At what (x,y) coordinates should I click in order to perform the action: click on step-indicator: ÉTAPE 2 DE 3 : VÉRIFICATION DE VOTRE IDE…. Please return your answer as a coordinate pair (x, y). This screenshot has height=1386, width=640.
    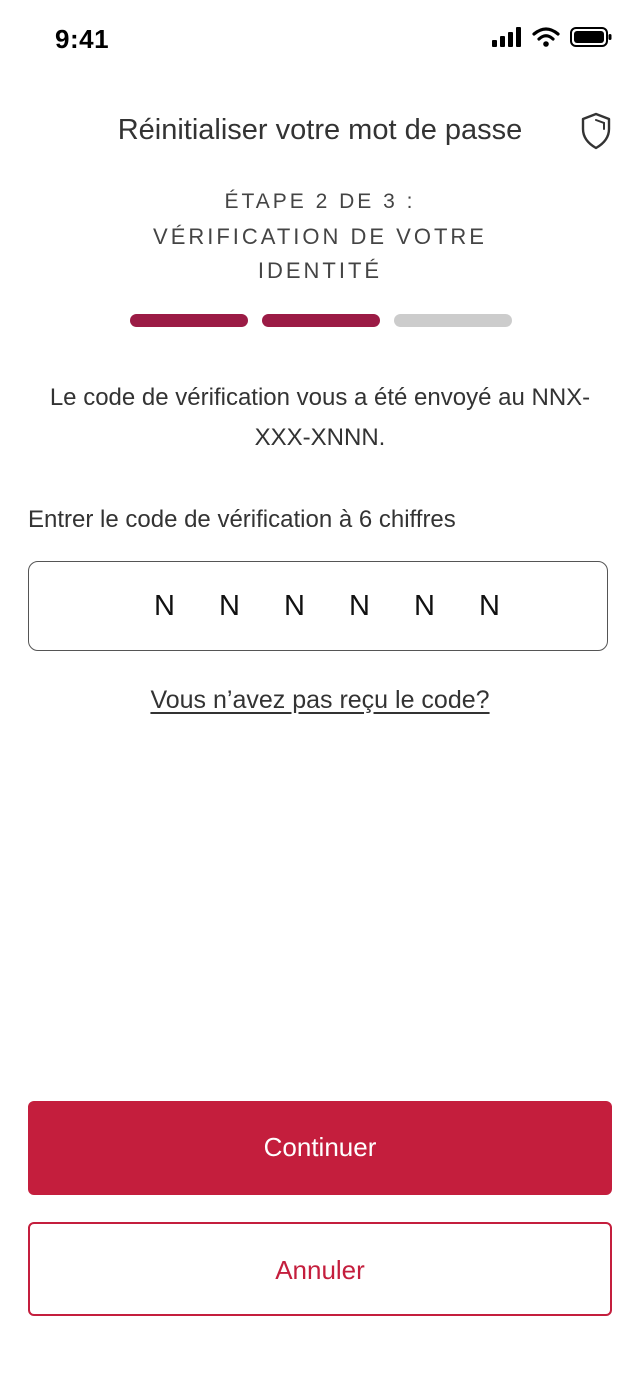
    Looking at the image, I should click on (320, 237).